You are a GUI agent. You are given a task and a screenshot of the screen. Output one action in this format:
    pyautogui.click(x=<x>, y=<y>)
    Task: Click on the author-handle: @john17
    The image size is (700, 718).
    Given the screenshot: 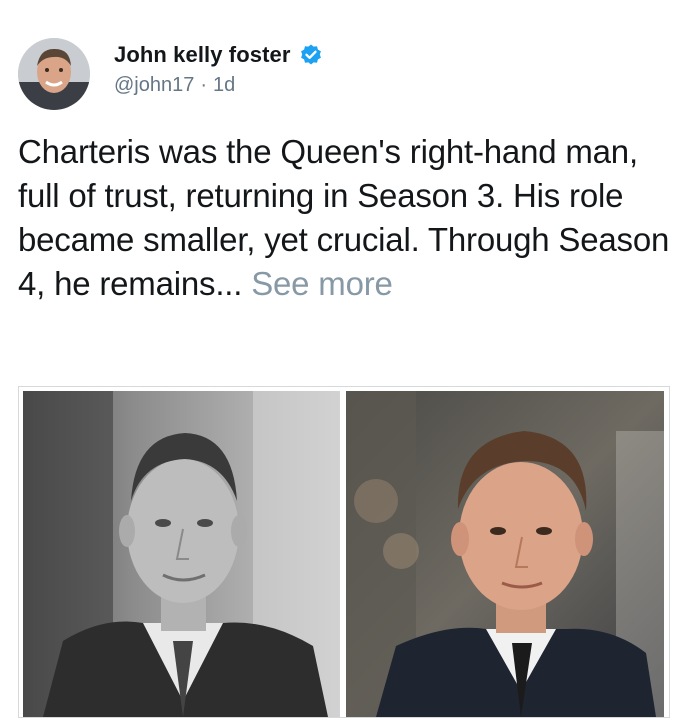 What is the action you would take?
    pyautogui.click(x=154, y=85)
    